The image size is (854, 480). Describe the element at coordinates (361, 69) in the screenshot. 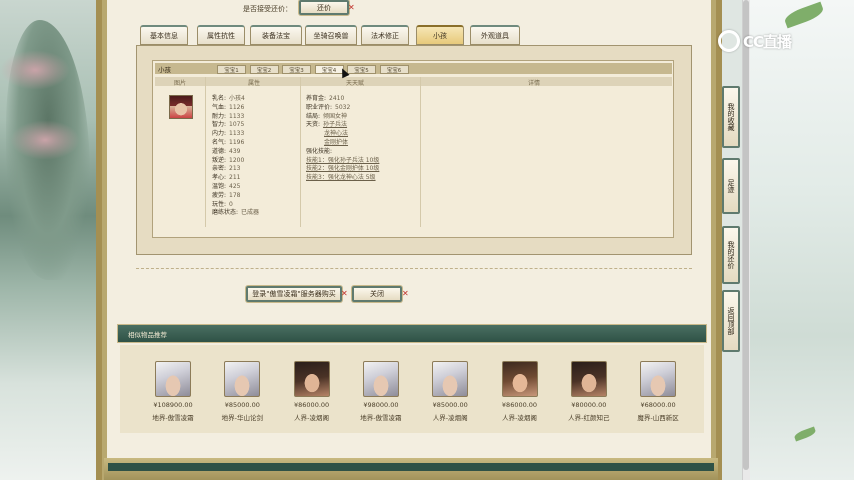

I see `child-subtab-5: 宝宝5` at that location.